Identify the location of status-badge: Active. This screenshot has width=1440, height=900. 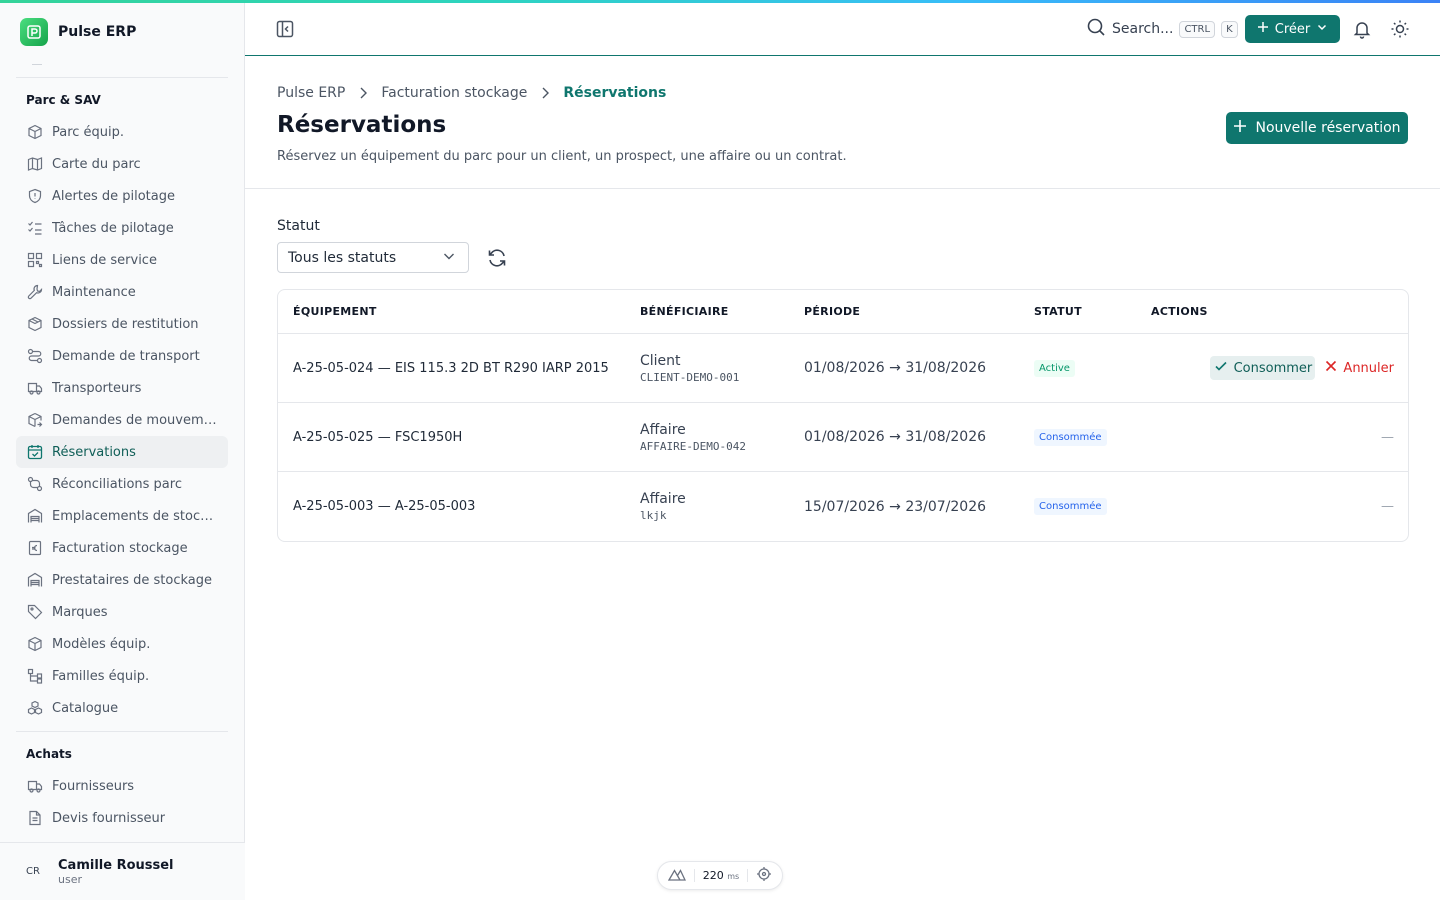
(1054, 368).